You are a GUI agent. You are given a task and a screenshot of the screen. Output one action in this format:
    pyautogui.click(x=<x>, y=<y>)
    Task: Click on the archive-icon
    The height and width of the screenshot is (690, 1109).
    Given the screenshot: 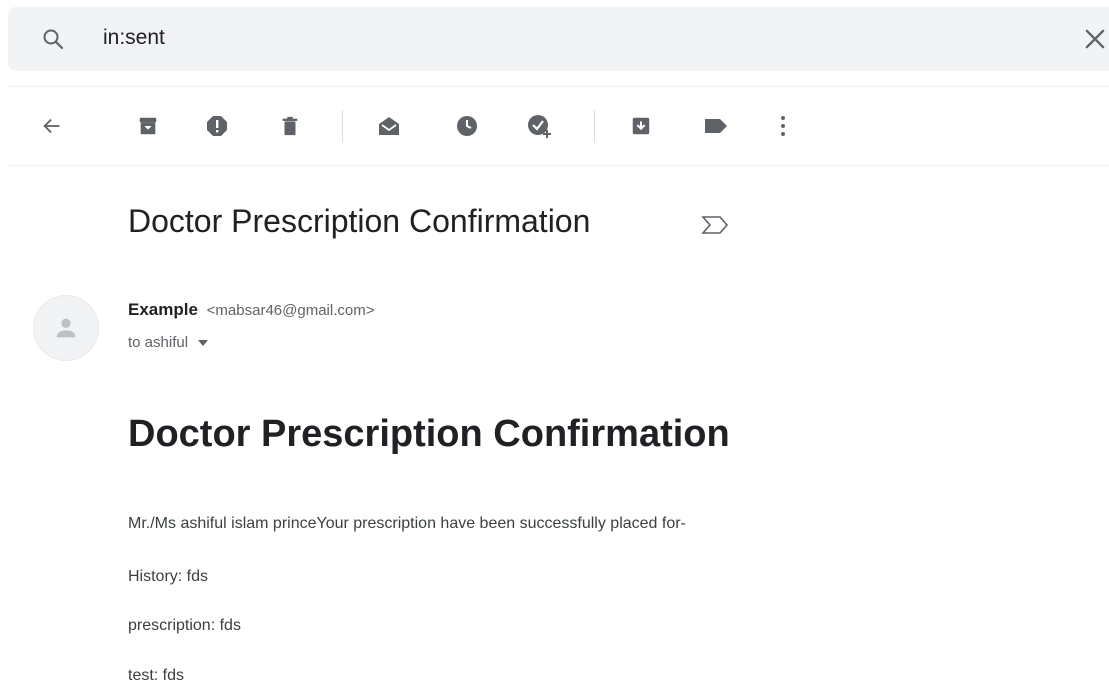 What is the action you would take?
    pyautogui.click(x=148, y=126)
    